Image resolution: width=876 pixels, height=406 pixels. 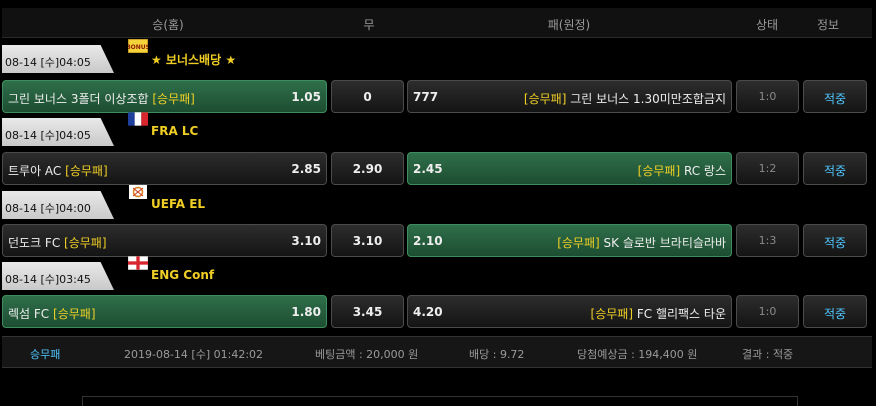 I want to click on league-header: 08-14 [수]03:45 ENG Conf, so click(x=437, y=273).